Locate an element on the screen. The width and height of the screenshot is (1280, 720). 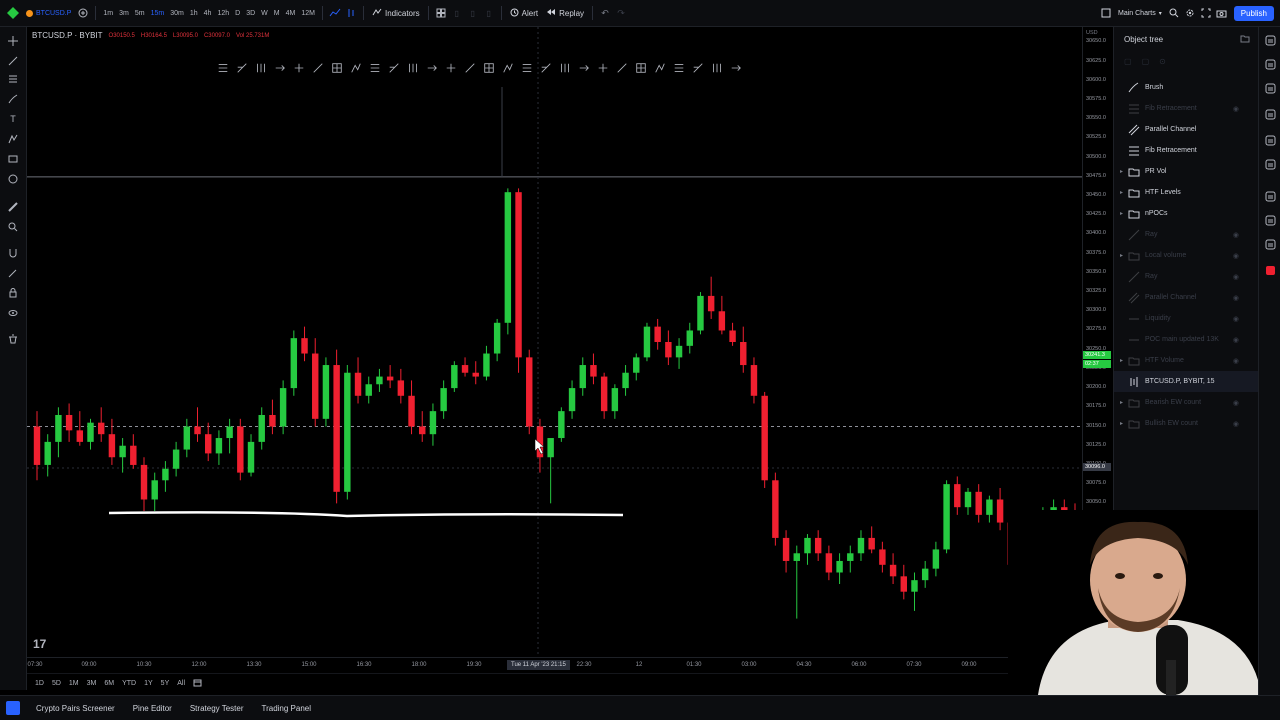
symbol-search-button: BTCUSD.P is located at coordinates (48, 13).